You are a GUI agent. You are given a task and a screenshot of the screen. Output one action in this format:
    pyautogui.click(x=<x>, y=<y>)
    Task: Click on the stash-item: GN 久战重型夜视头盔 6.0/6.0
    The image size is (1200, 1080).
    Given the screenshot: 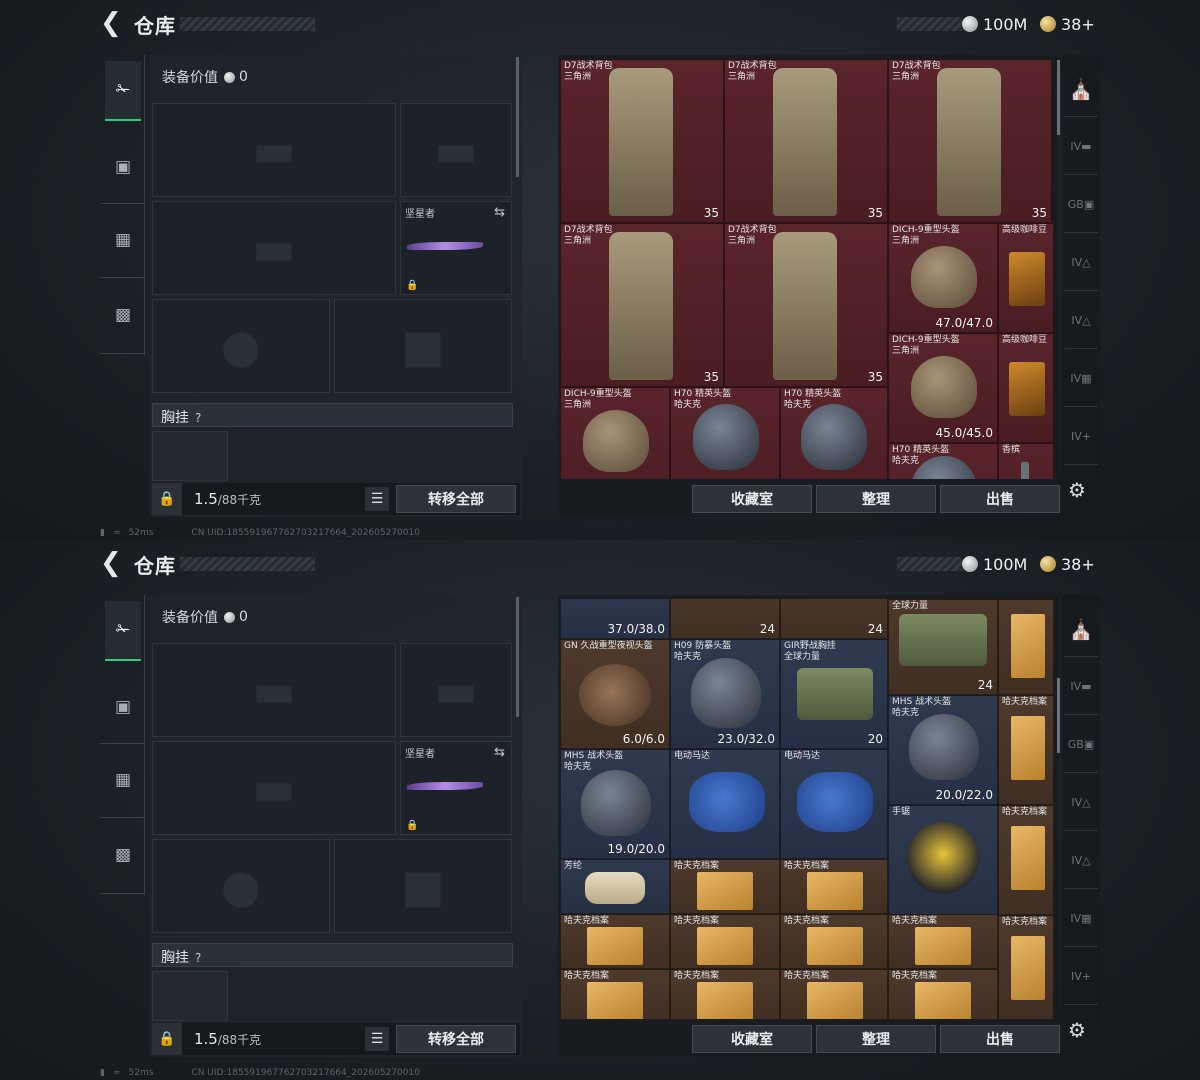 What is the action you would take?
    pyautogui.click(x=615, y=694)
    